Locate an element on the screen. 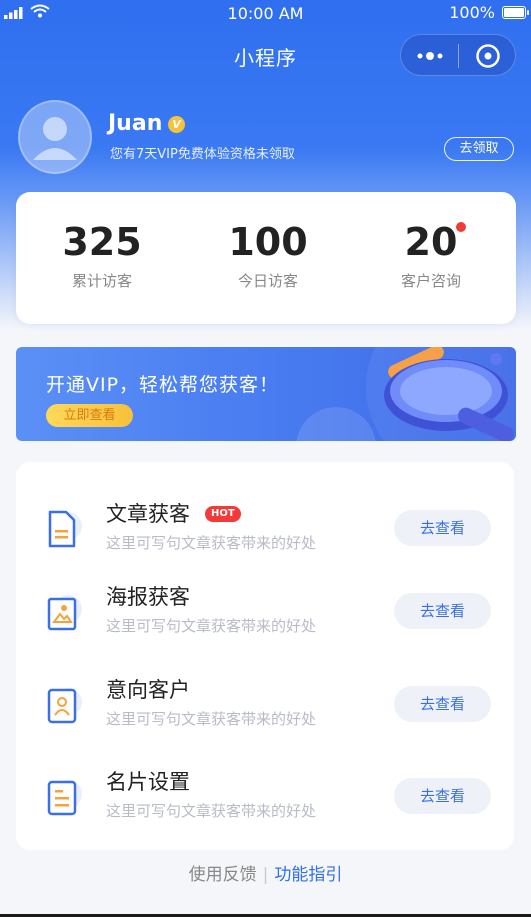  stat-label: 客户咨询 is located at coordinates (430, 281).